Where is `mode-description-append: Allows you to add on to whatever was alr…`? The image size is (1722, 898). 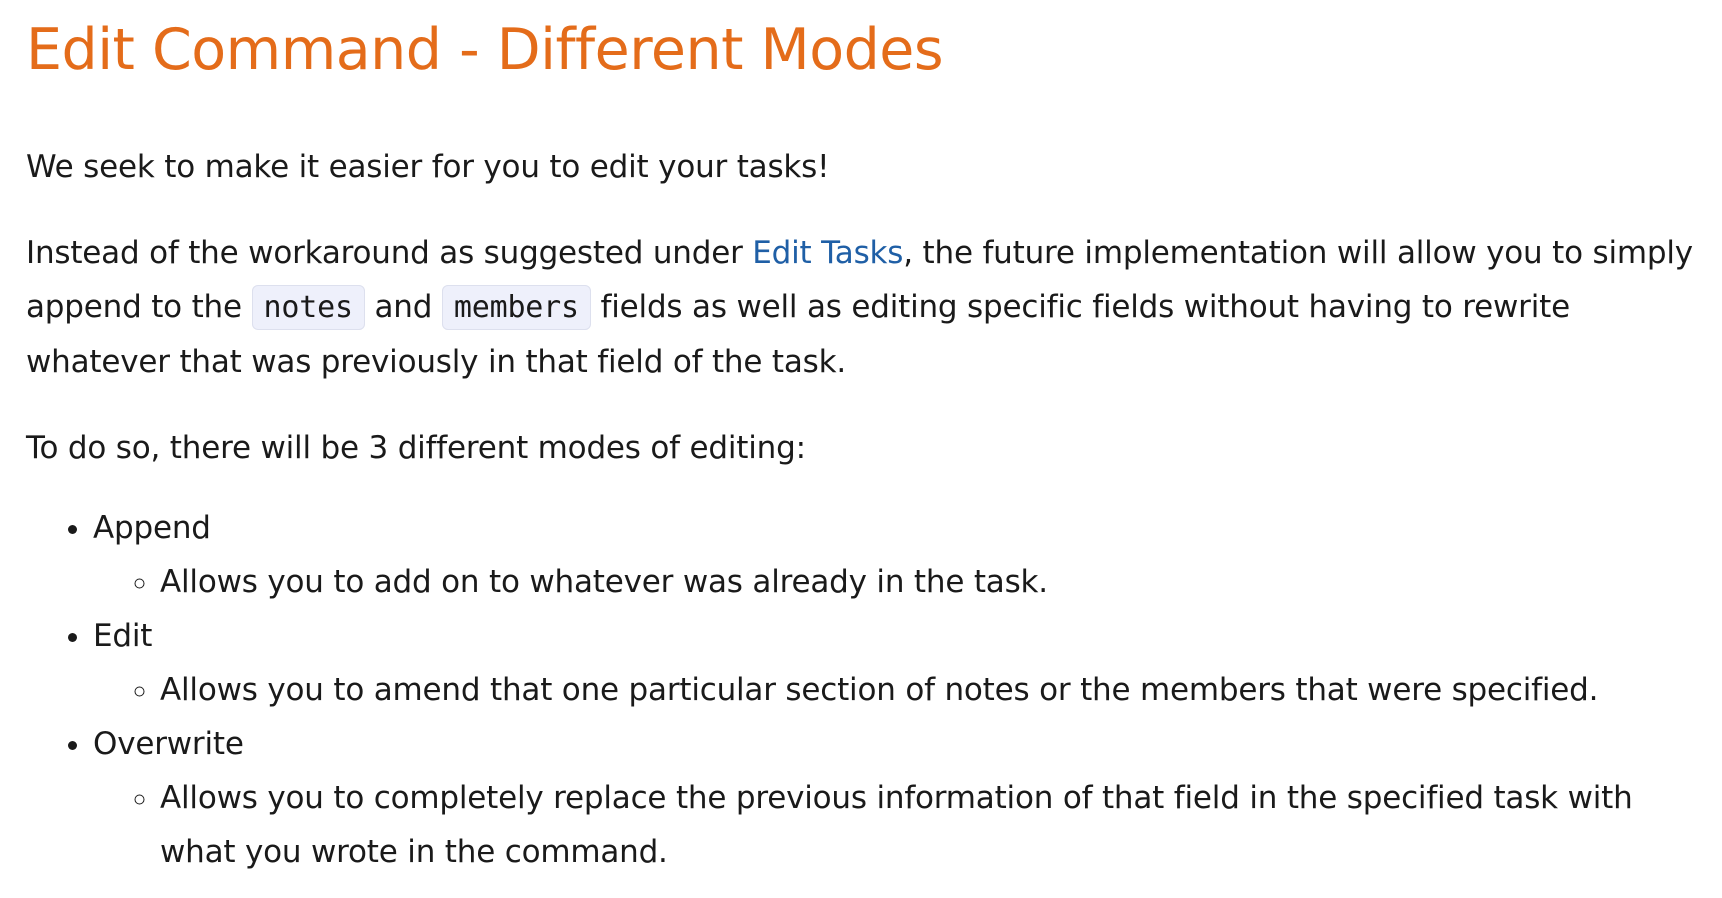
mode-description-append: Allows you to add on to whatever was alr… is located at coordinates (928, 582).